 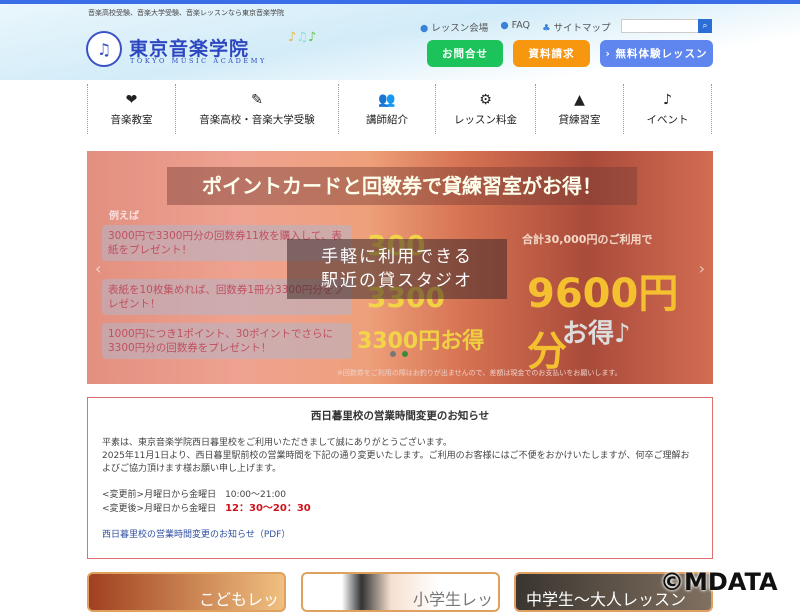 I want to click on notice-after: <変更後>月曜日から金曜日 12：30～20：30, so click(x=400, y=509).